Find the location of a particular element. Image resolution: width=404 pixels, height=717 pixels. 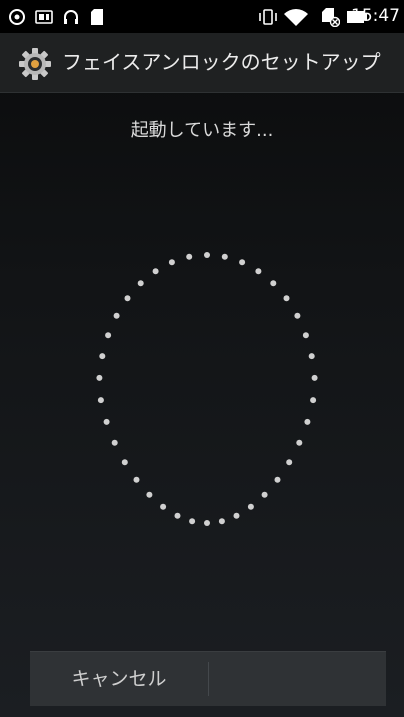

button-bar: キャンセル is located at coordinates (208, 678).